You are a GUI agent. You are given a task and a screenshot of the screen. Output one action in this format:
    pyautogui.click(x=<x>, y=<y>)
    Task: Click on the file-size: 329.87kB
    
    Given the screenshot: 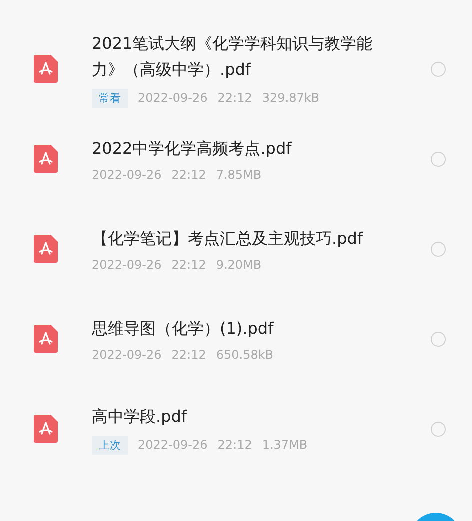 What is the action you would take?
    pyautogui.click(x=291, y=98)
    